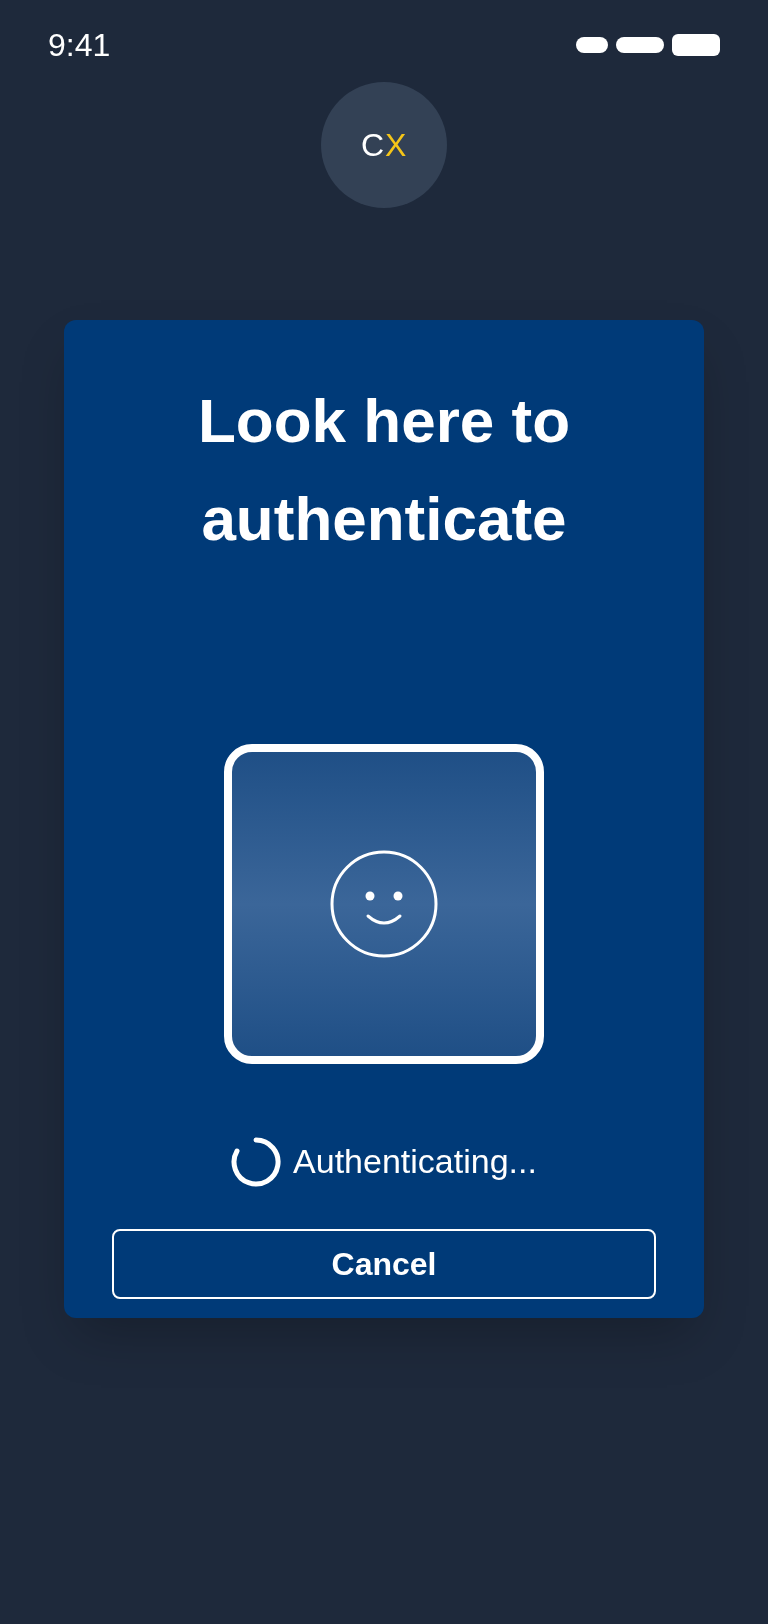  Describe the element at coordinates (256, 1161) in the screenshot. I see `spinner-icon` at that location.